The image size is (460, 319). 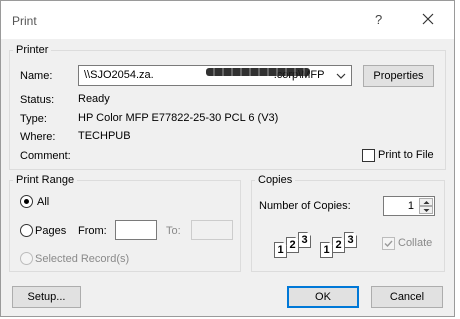 What do you see at coordinates (415, 243) in the screenshot?
I see `collate-label: Collate` at bounding box center [415, 243].